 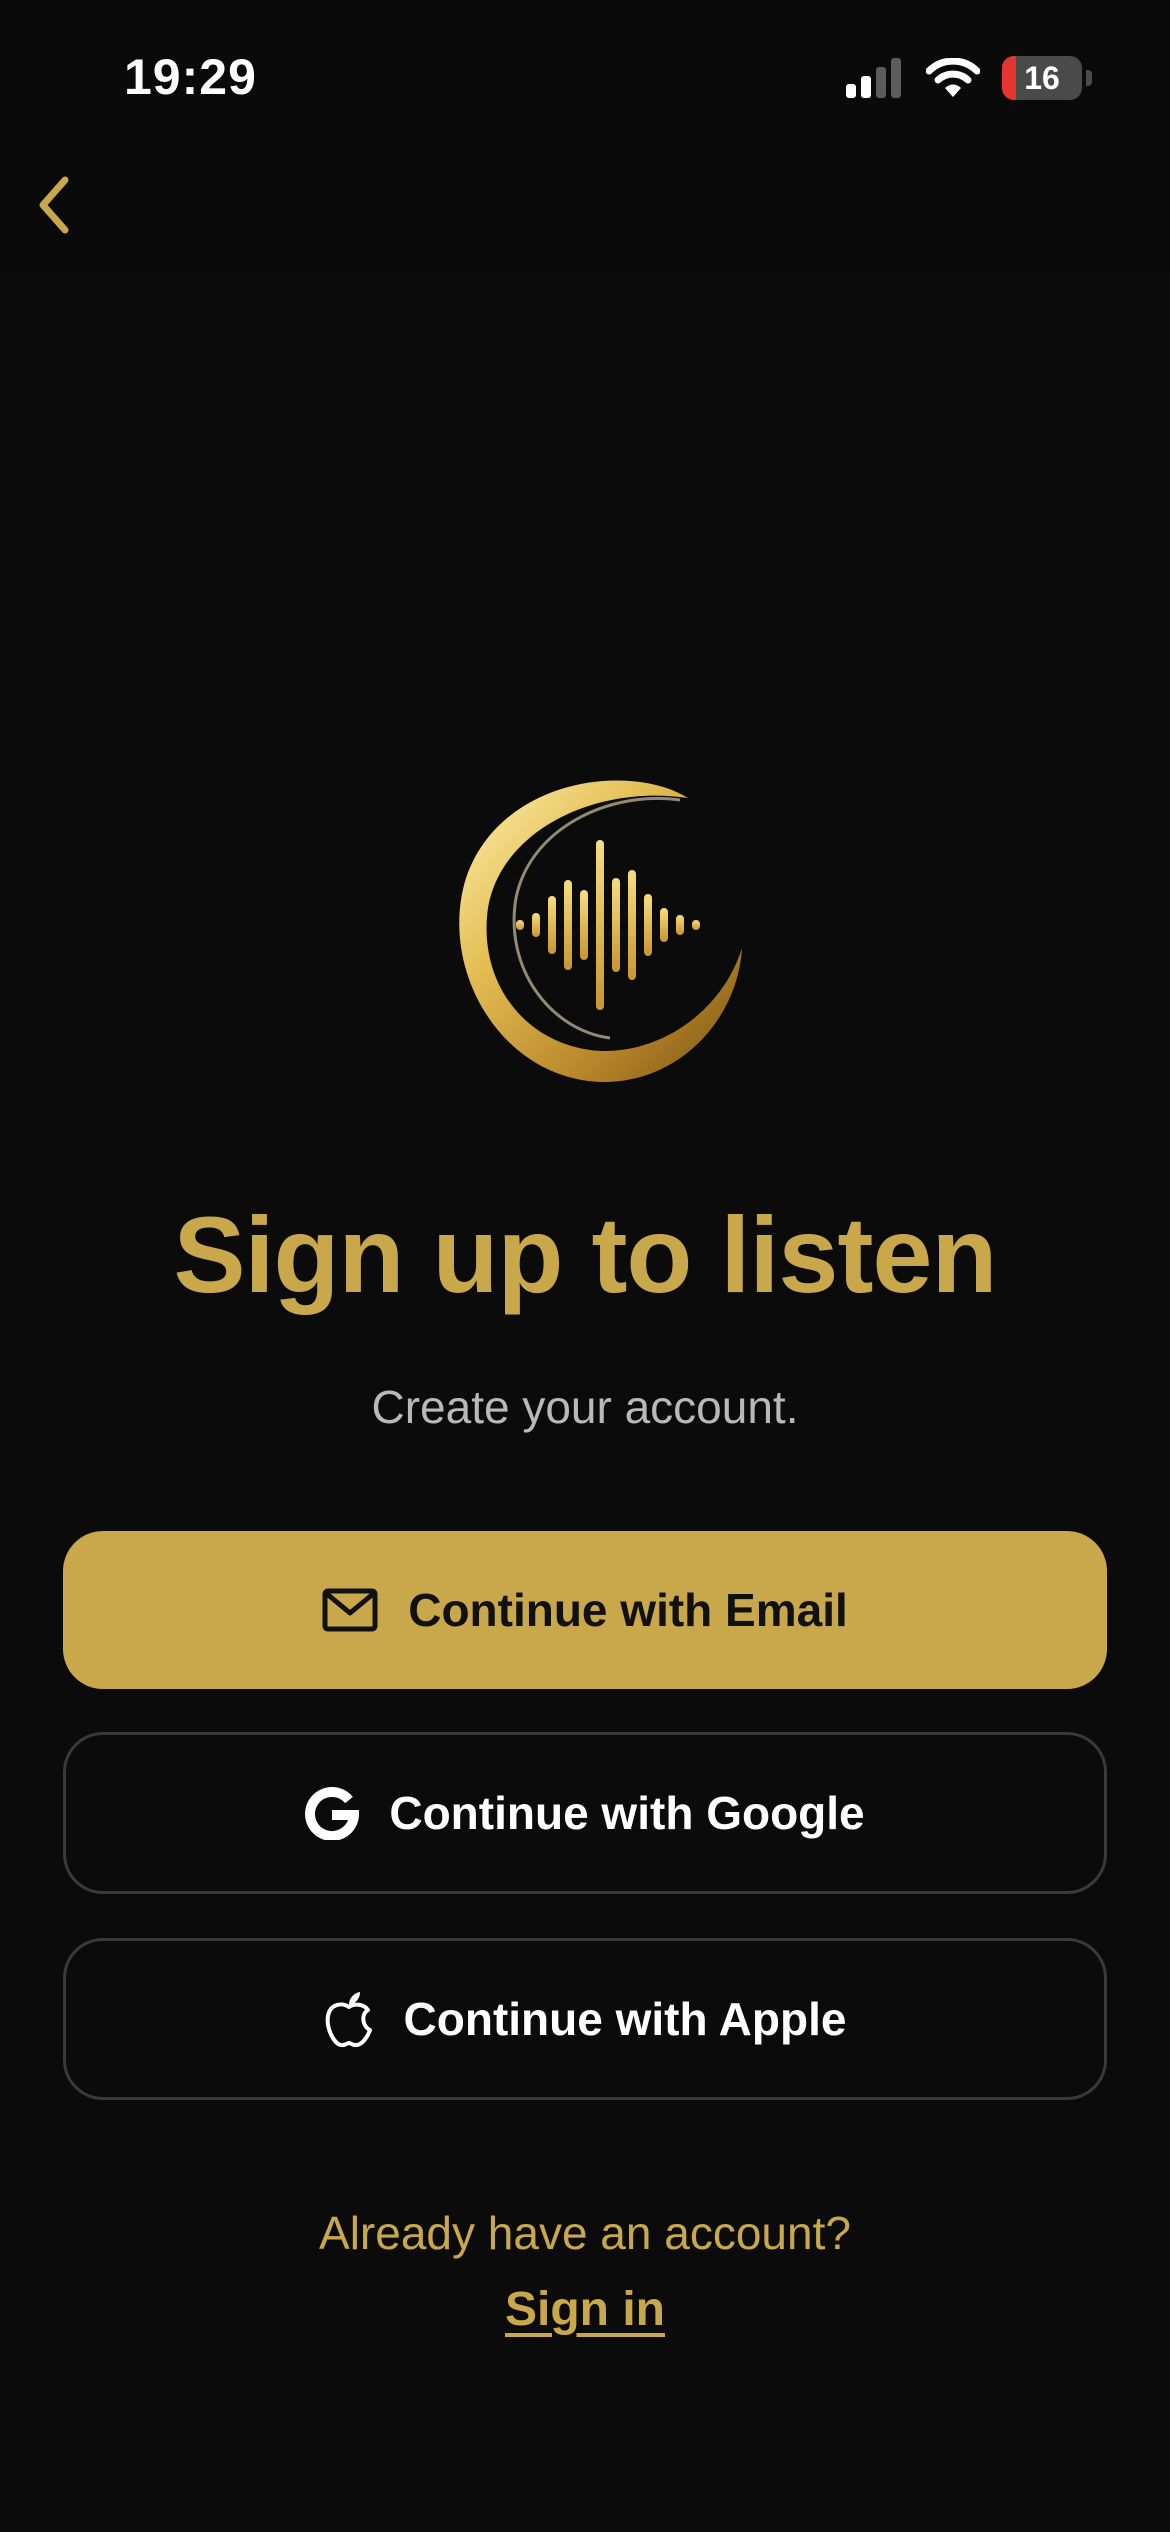 What do you see at coordinates (625, 2019) in the screenshot?
I see `apple-button-label: Continue with Apple` at bounding box center [625, 2019].